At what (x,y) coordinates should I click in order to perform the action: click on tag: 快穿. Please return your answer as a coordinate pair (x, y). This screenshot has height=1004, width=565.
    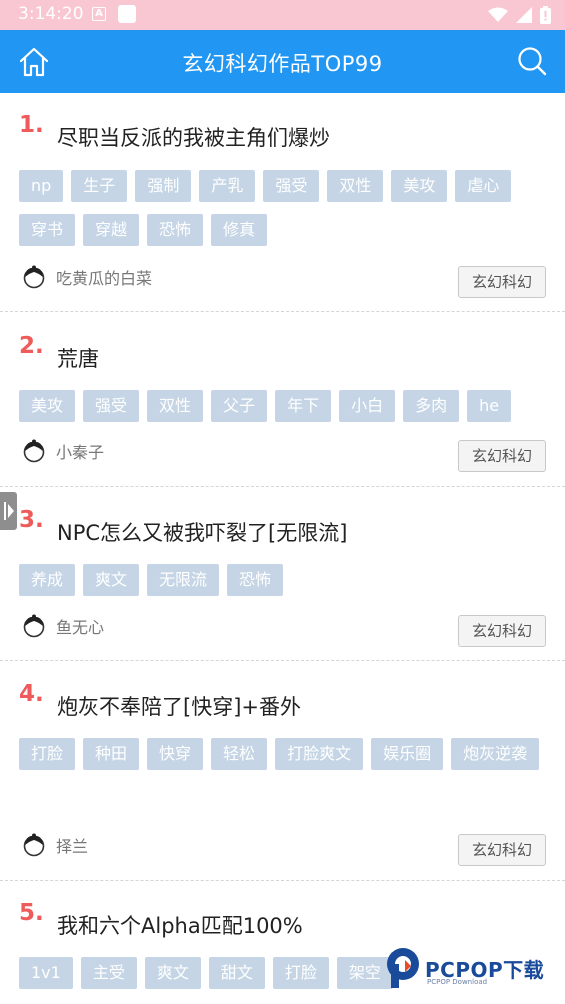
    Looking at the image, I should click on (175, 754).